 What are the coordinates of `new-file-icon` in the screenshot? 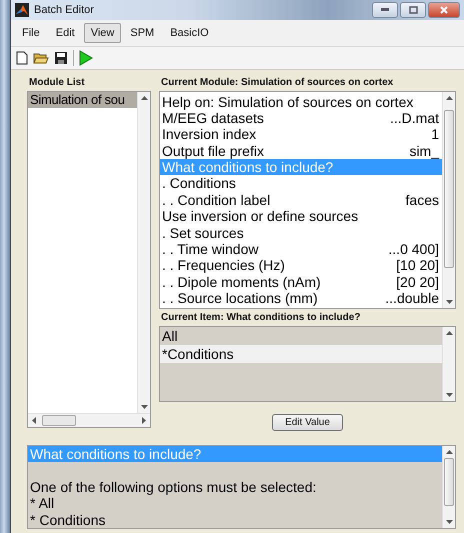 It's located at (22, 57).